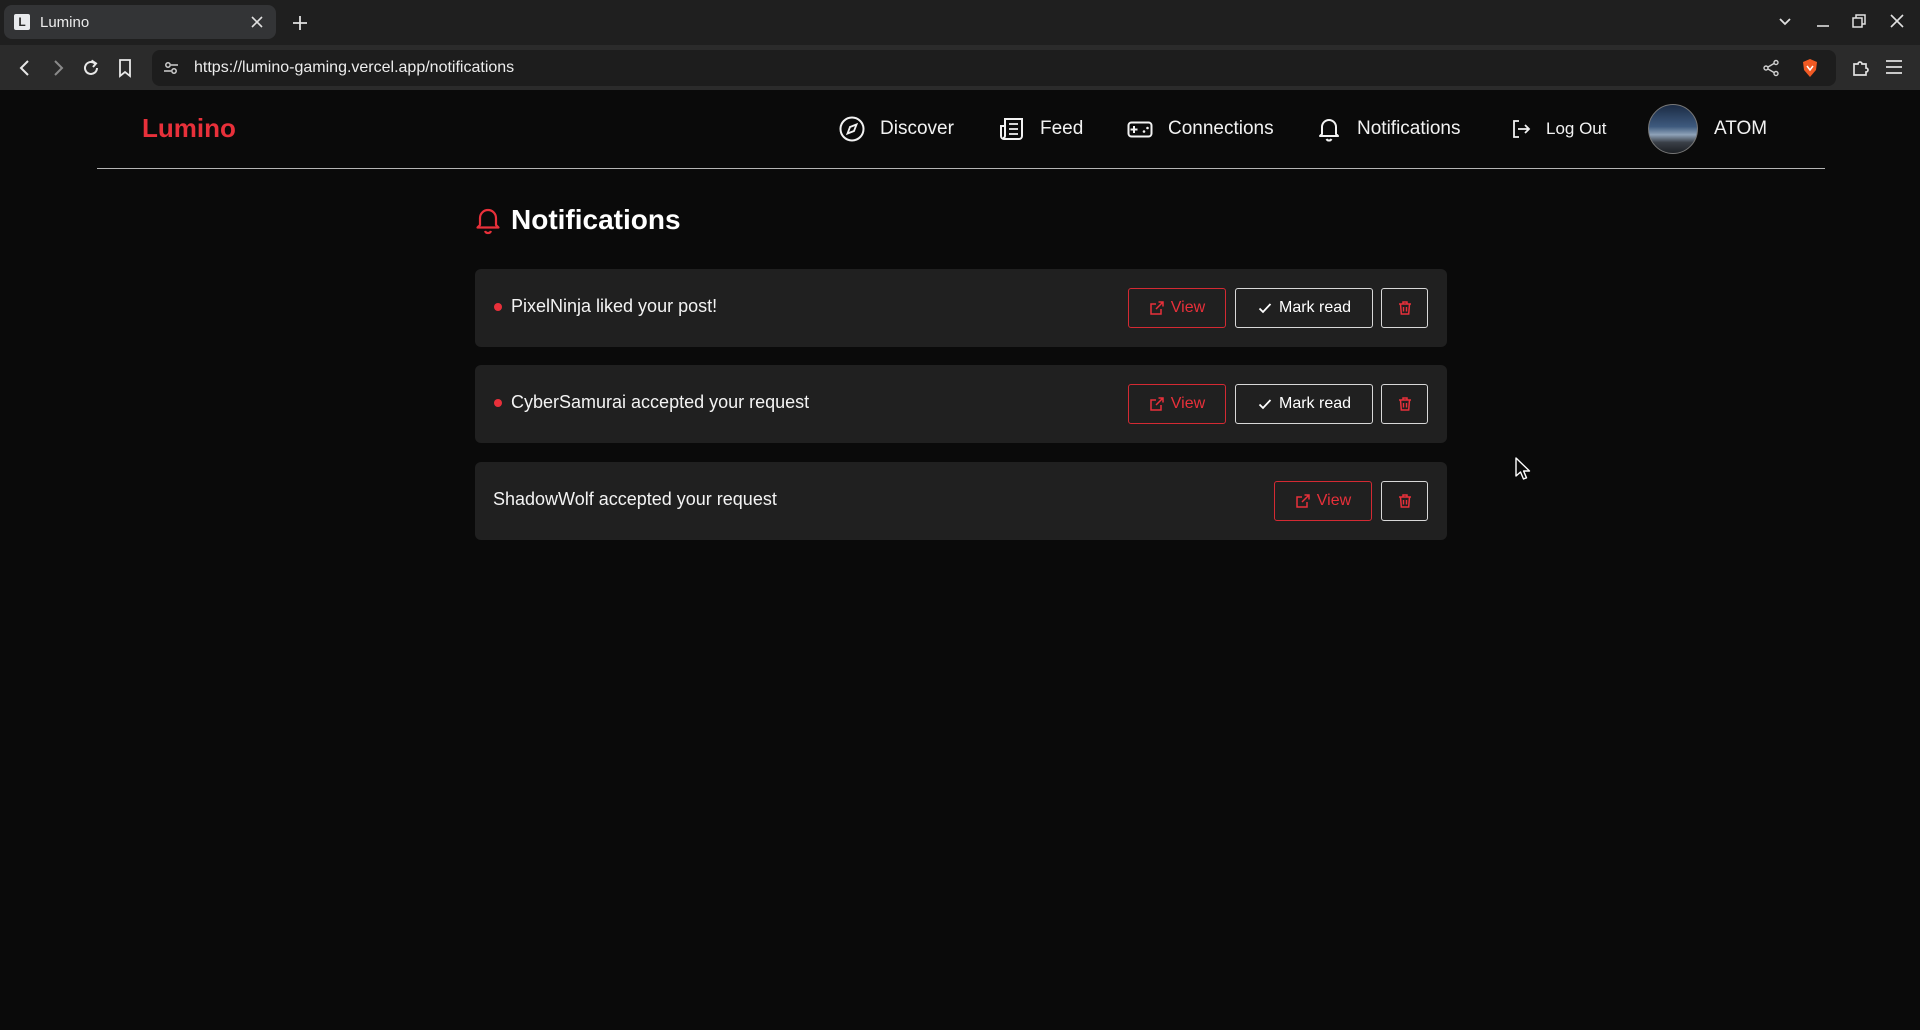  What do you see at coordinates (91, 68) in the screenshot?
I see `reload-icon` at bounding box center [91, 68].